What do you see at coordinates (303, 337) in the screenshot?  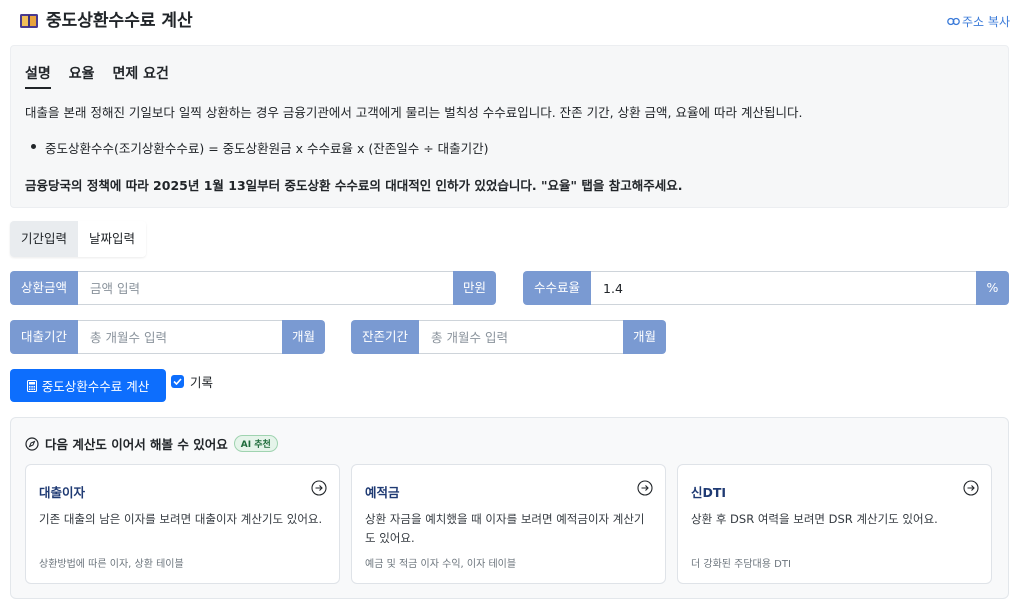 I see `loan-period-unit: 개월` at bounding box center [303, 337].